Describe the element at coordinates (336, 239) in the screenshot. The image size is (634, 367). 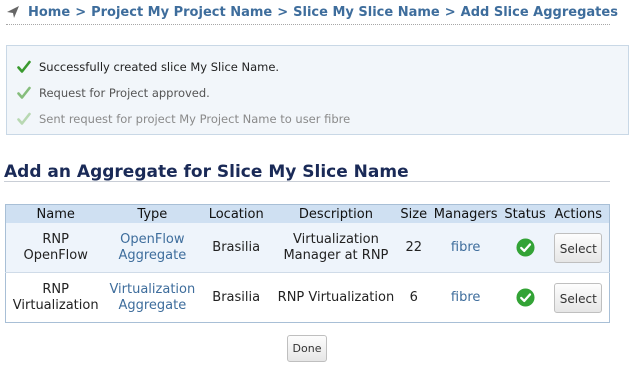
I see `description-line: Virtualization` at that location.